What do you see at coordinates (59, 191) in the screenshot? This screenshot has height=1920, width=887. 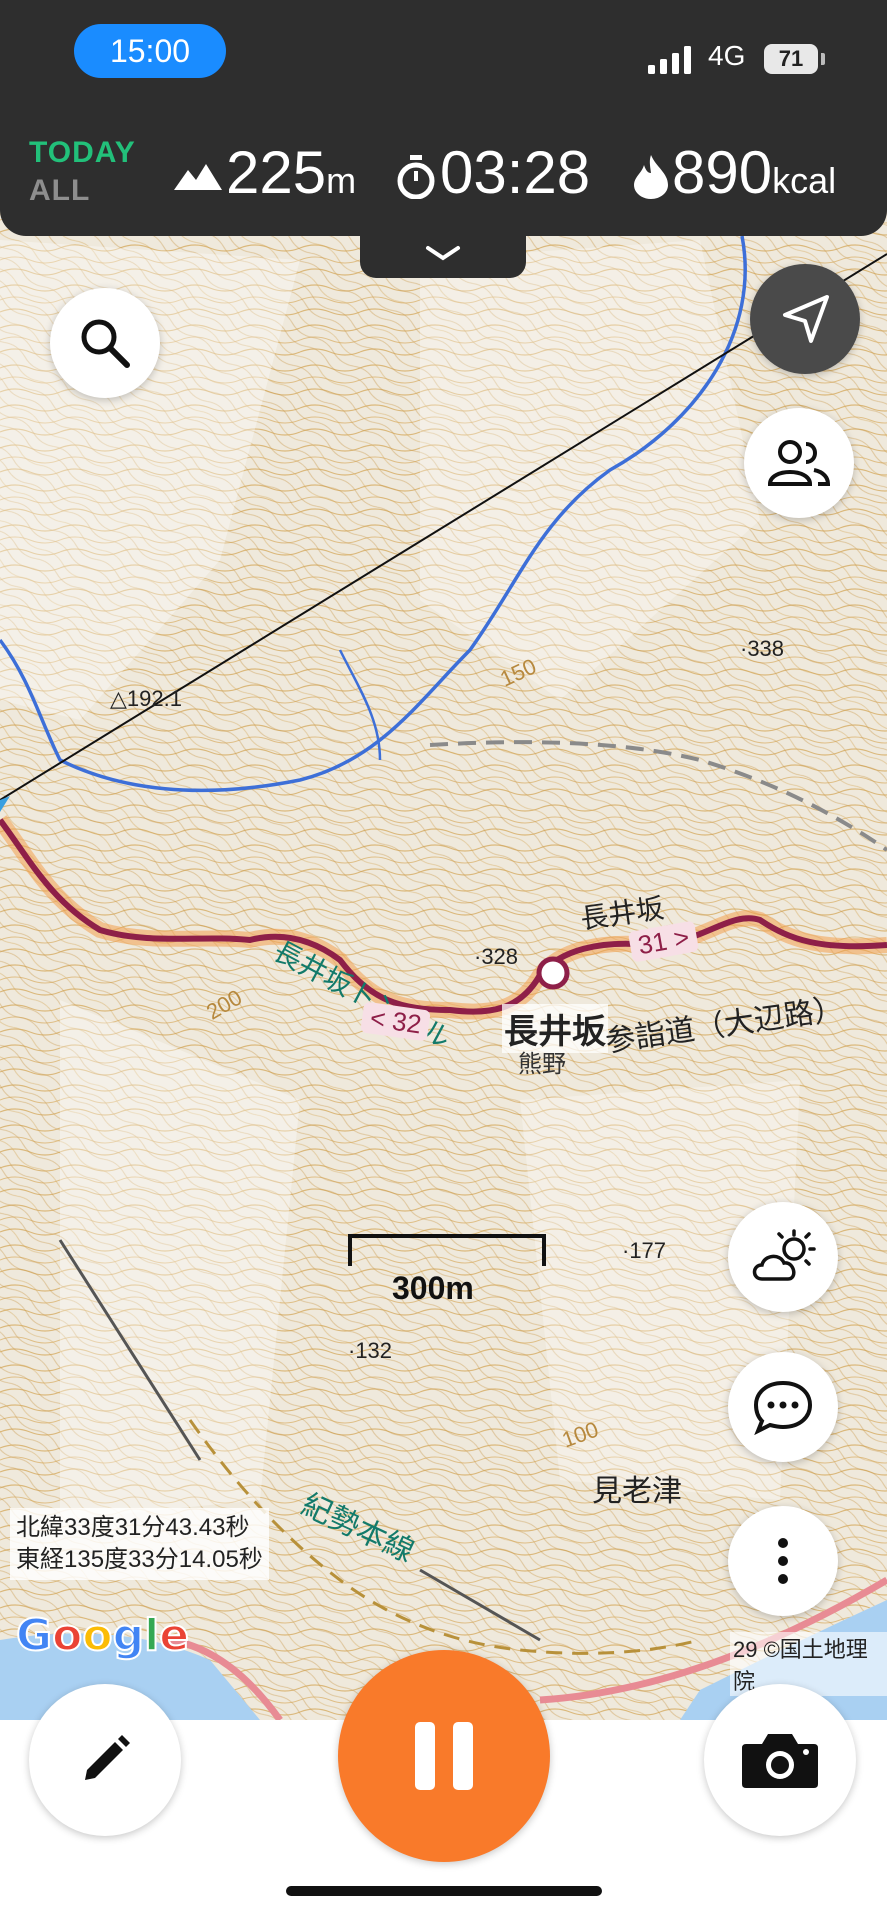 I see `filter-all: ALL` at bounding box center [59, 191].